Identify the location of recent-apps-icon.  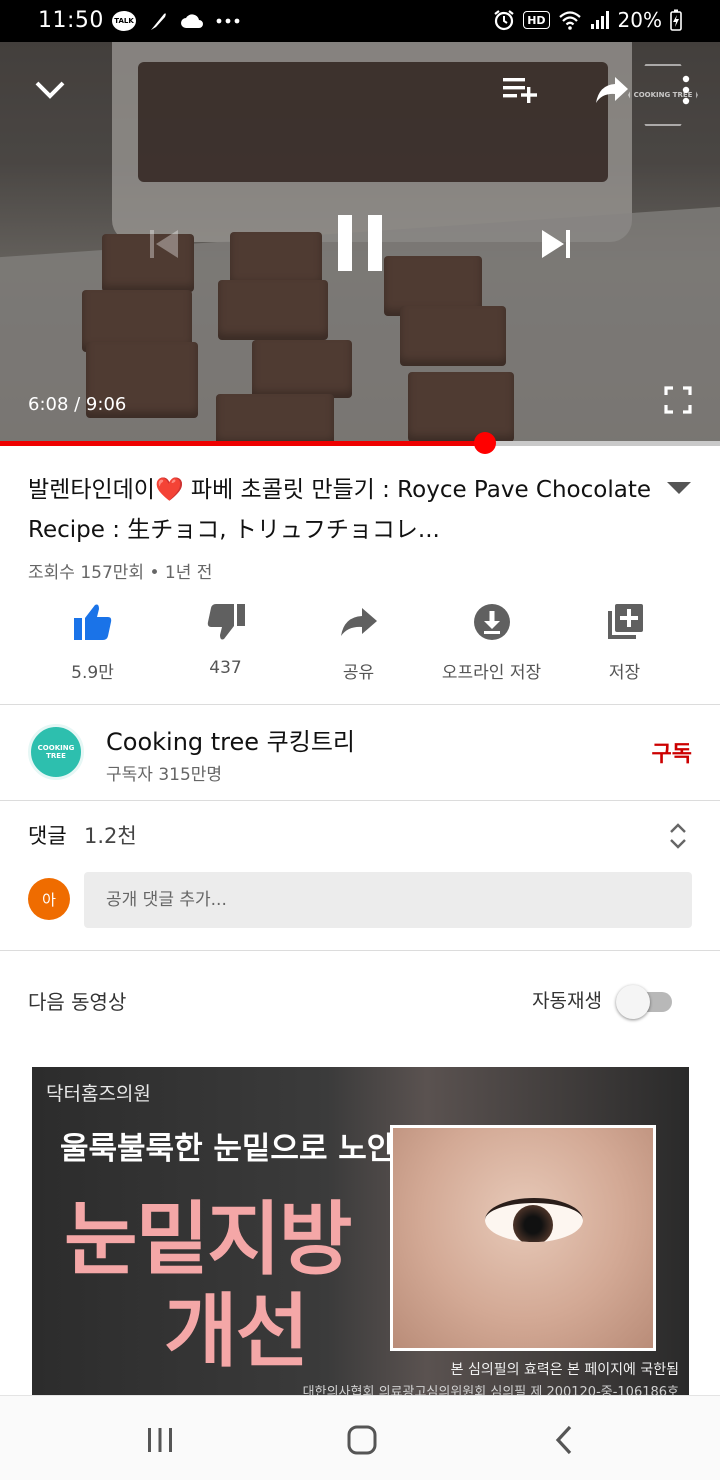
(160, 1440).